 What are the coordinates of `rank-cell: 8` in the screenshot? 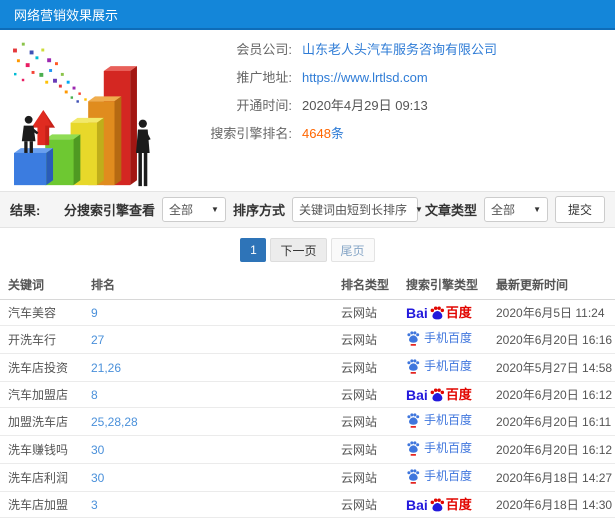 It's located at (212, 394).